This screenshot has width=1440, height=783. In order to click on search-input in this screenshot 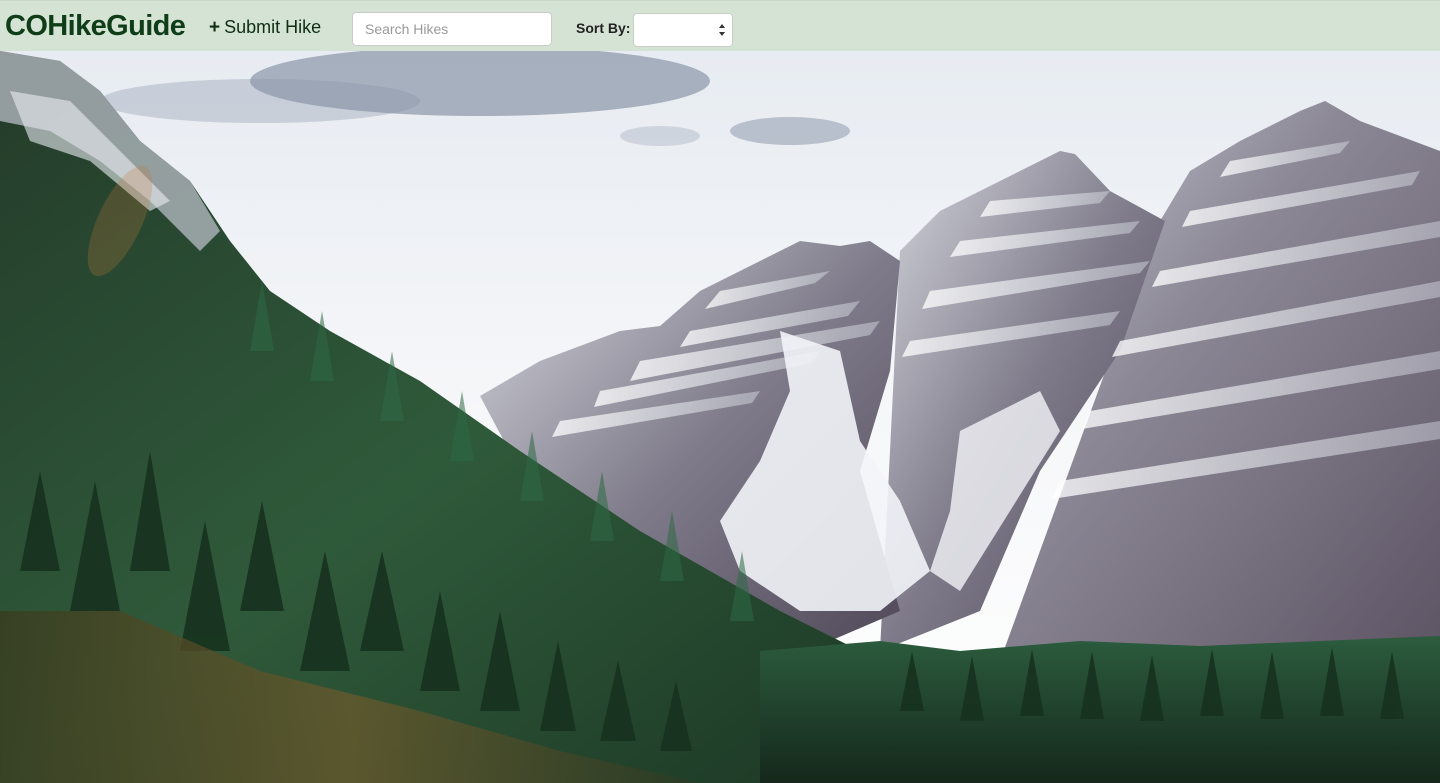, I will do `click(452, 29)`.